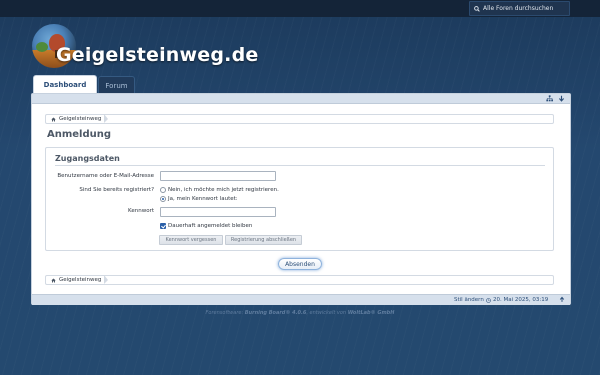 This screenshot has width=600, height=375. What do you see at coordinates (561, 98) in the screenshot?
I see `arrow-down-icon` at bounding box center [561, 98].